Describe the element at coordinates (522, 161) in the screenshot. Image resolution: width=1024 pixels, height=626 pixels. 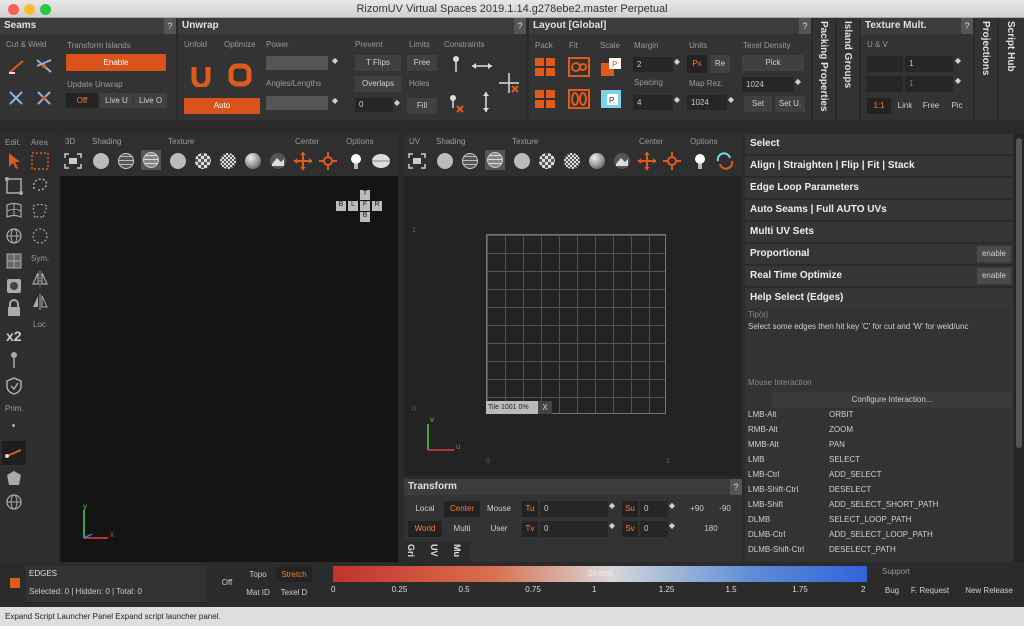
I see `uv-texture-off-icon` at that location.